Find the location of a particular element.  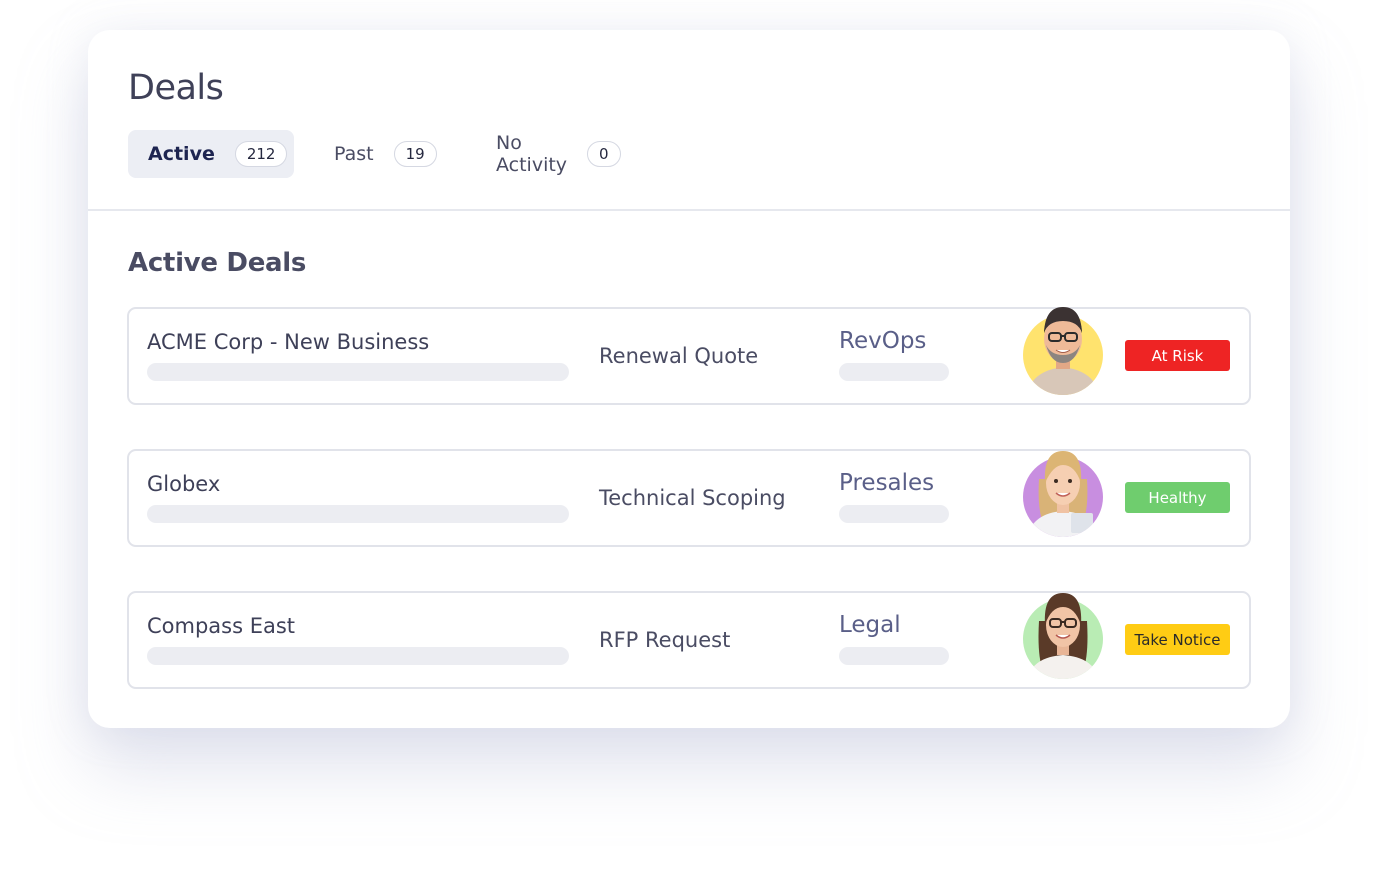

deal-stage: Renewal Quote is located at coordinates (679, 356).